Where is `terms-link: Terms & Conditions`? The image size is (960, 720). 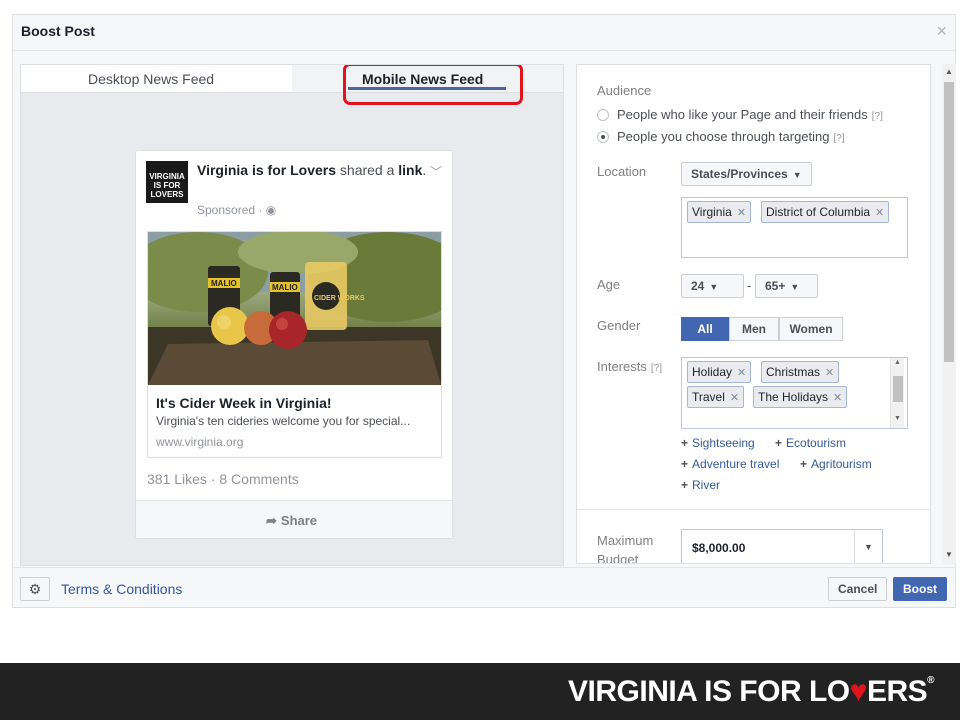 terms-link: Terms & Conditions is located at coordinates (121, 589).